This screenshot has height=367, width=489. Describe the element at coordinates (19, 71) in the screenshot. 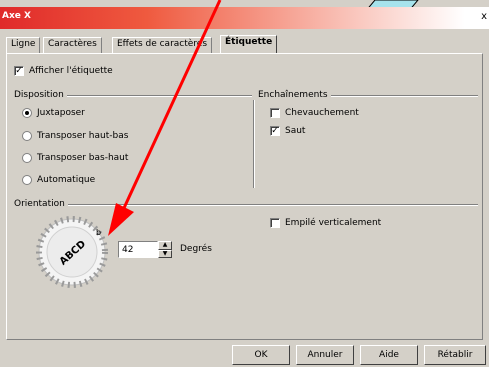

I see `show-label-checkbox: ✓` at that location.